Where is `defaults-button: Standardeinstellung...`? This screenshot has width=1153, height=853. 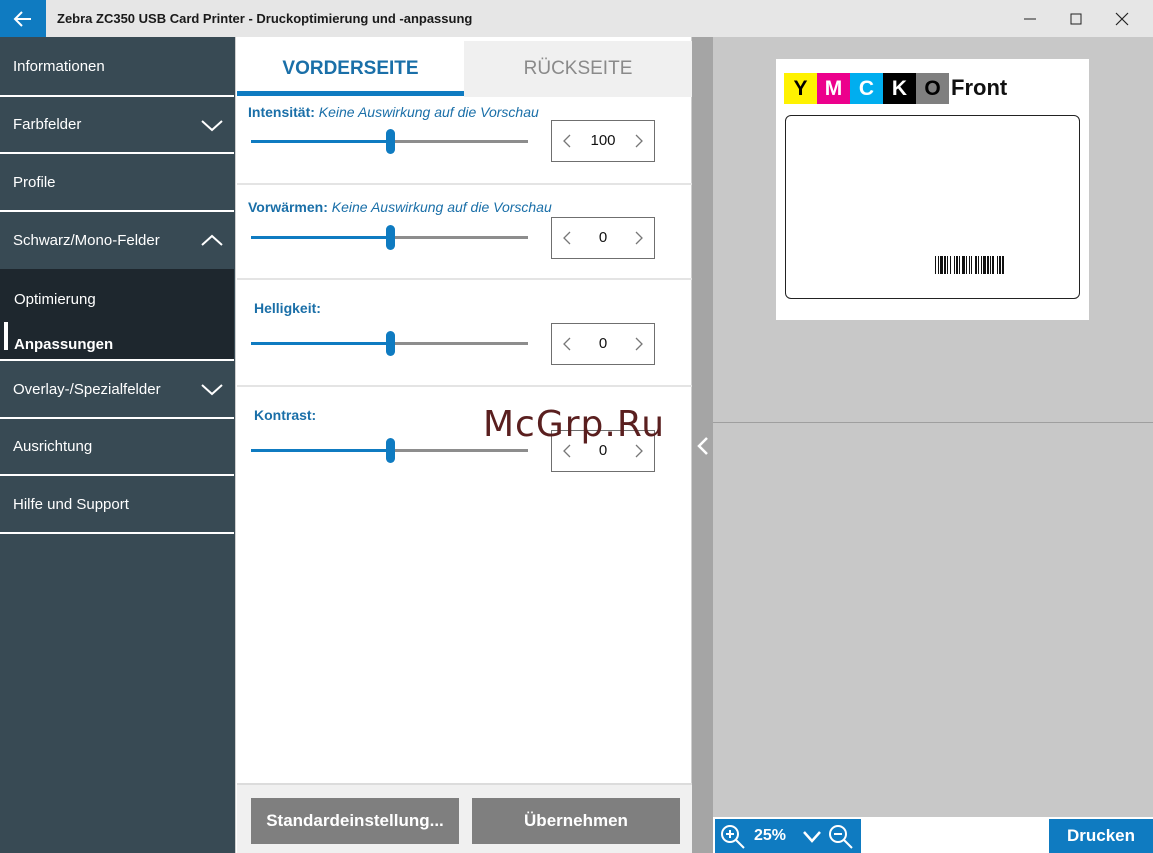 defaults-button: Standardeinstellung... is located at coordinates (355, 821).